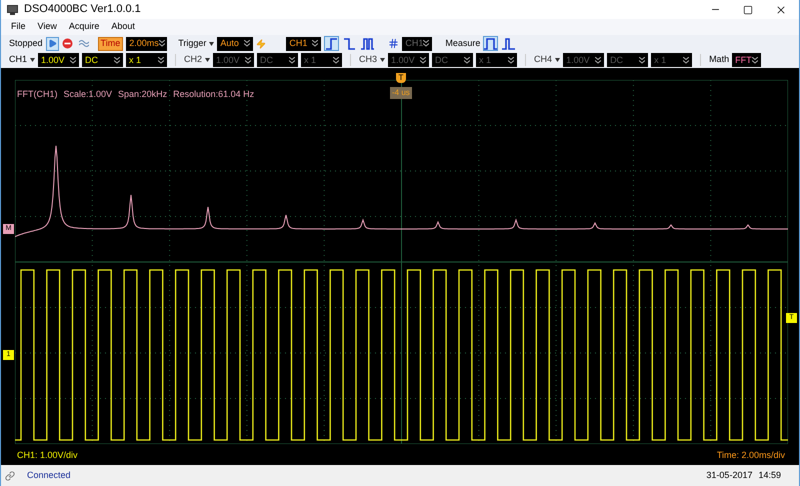 Image resolution: width=800 pixels, height=486 pixels. I want to click on menu-item: About, so click(123, 27).